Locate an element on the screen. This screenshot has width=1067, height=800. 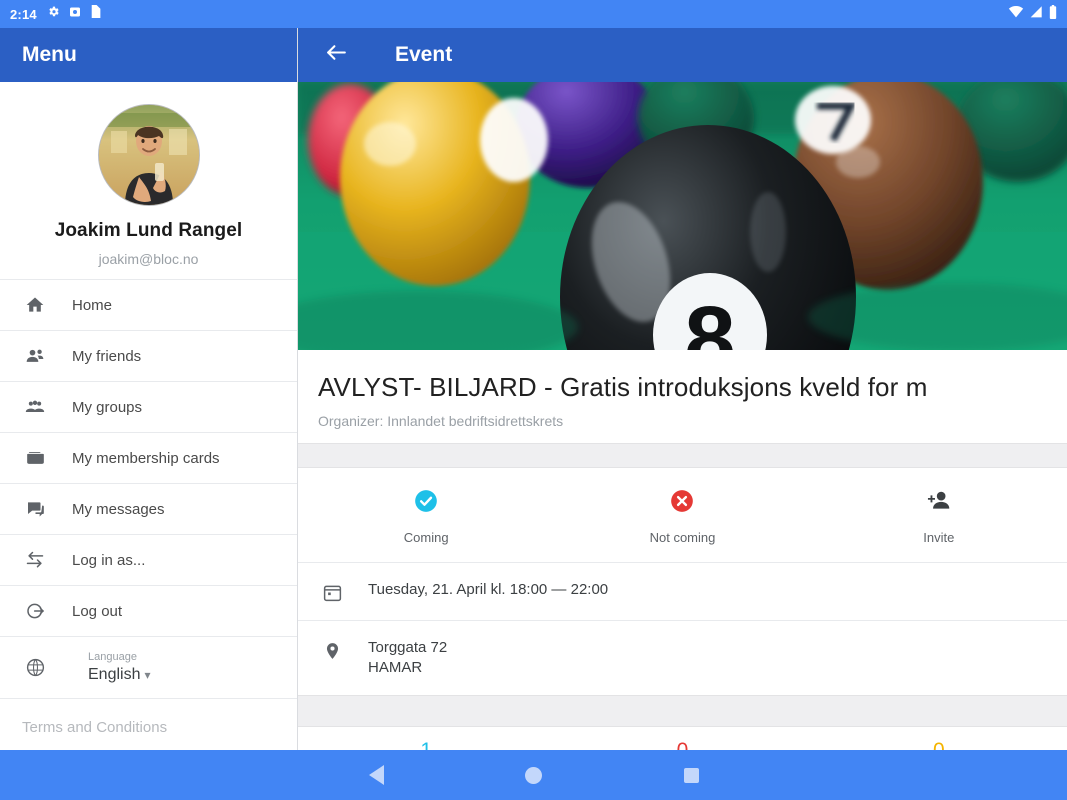
swap-icon is located at coordinates (35, 560).